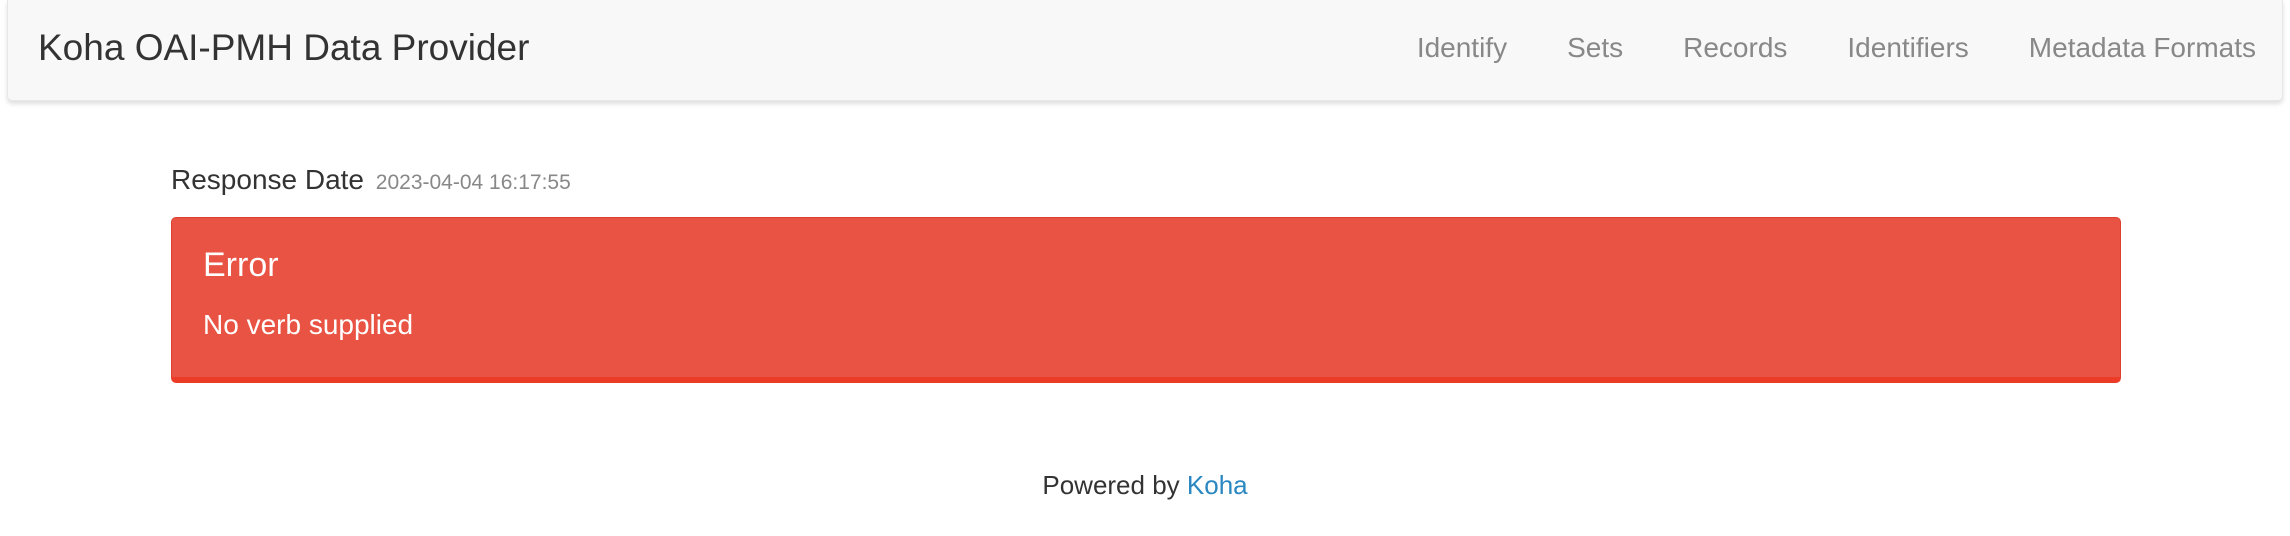  What do you see at coordinates (268, 179) in the screenshot?
I see `response-date-label: Response Date` at bounding box center [268, 179].